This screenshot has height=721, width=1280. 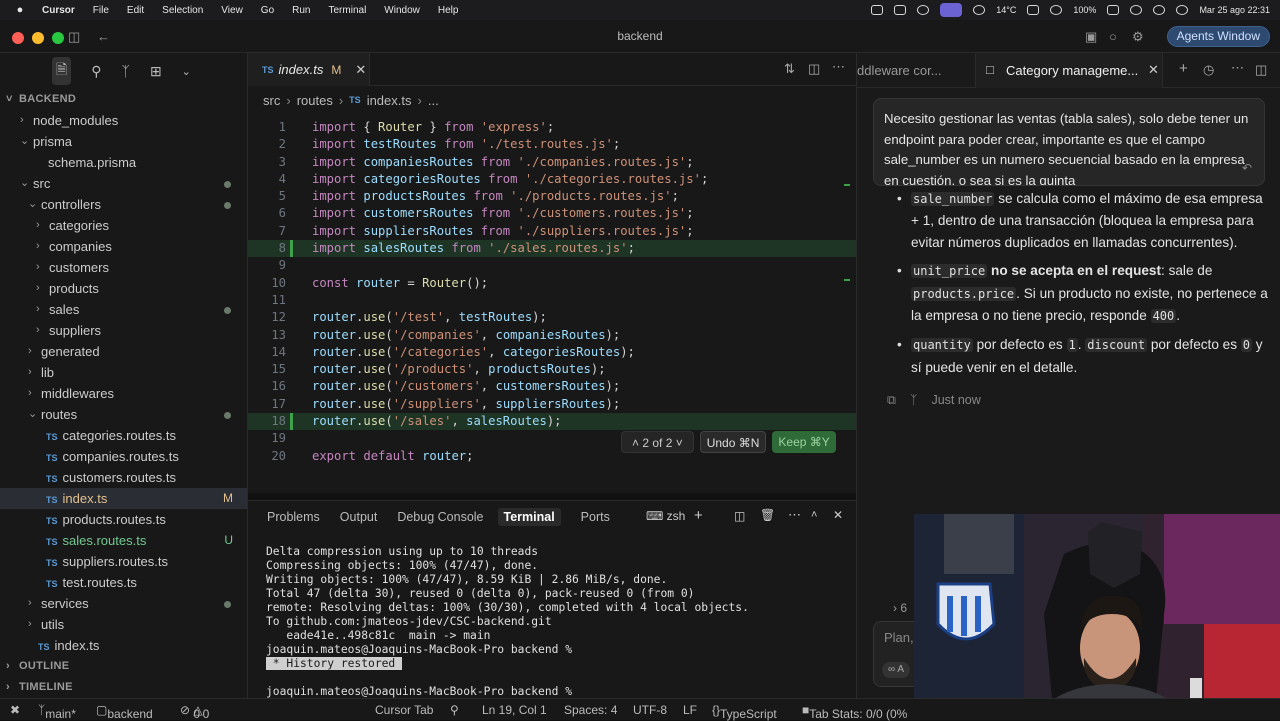 What do you see at coordinates (123, 330) in the screenshot?
I see `folder-suppliers: › suppliers` at bounding box center [123, 330].